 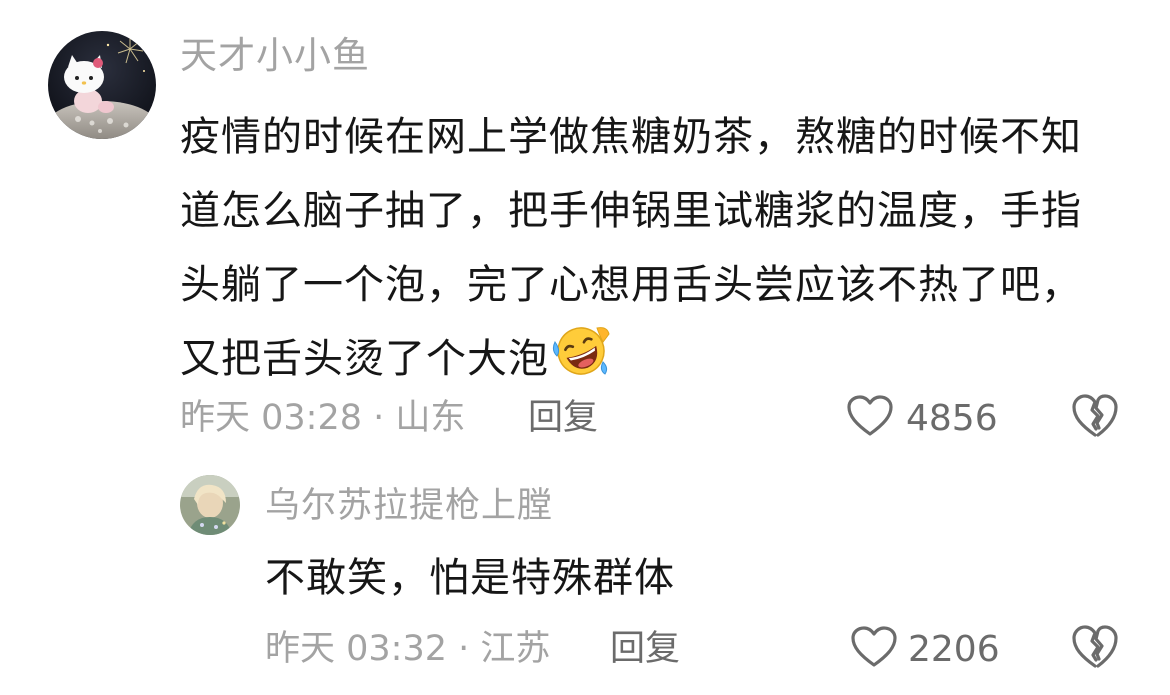 What do you see at coordinates (952, 418) in the screenshot?
I see `like-count: 4856` at bounding box center [952, 418].